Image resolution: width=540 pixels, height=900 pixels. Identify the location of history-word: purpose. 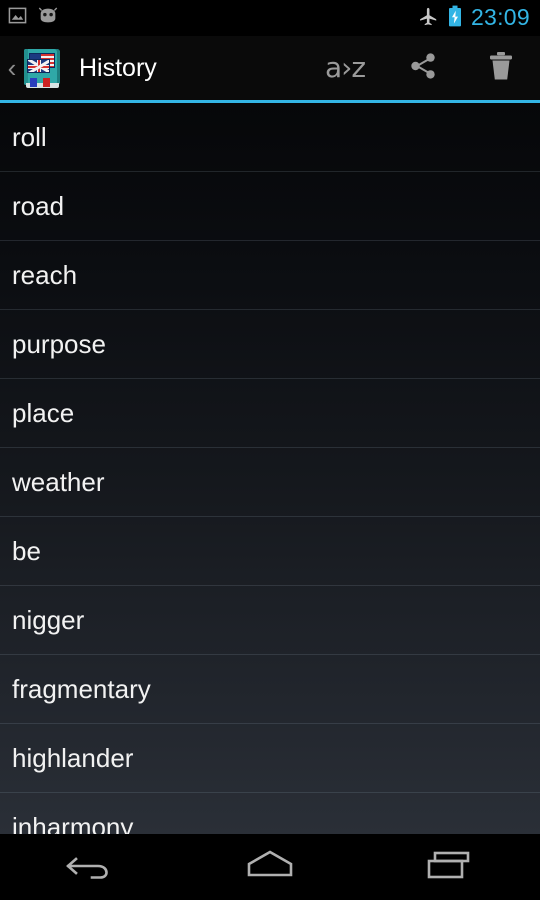
(59, 344).